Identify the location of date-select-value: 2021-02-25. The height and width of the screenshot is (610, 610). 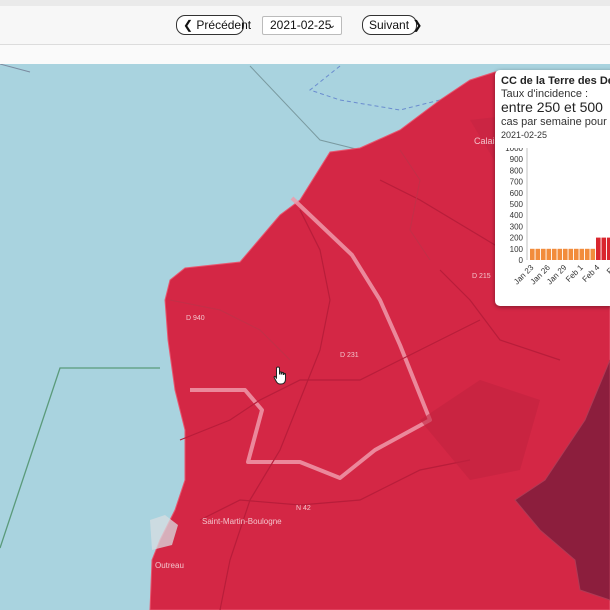
(301, 25).